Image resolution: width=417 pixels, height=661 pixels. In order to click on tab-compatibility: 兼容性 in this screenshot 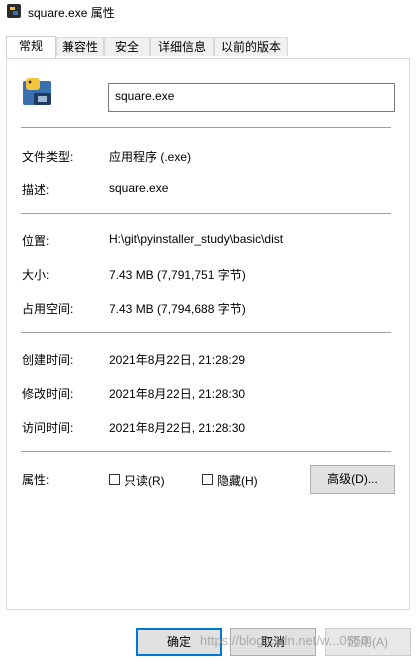, I will do `click(80, 46)`.